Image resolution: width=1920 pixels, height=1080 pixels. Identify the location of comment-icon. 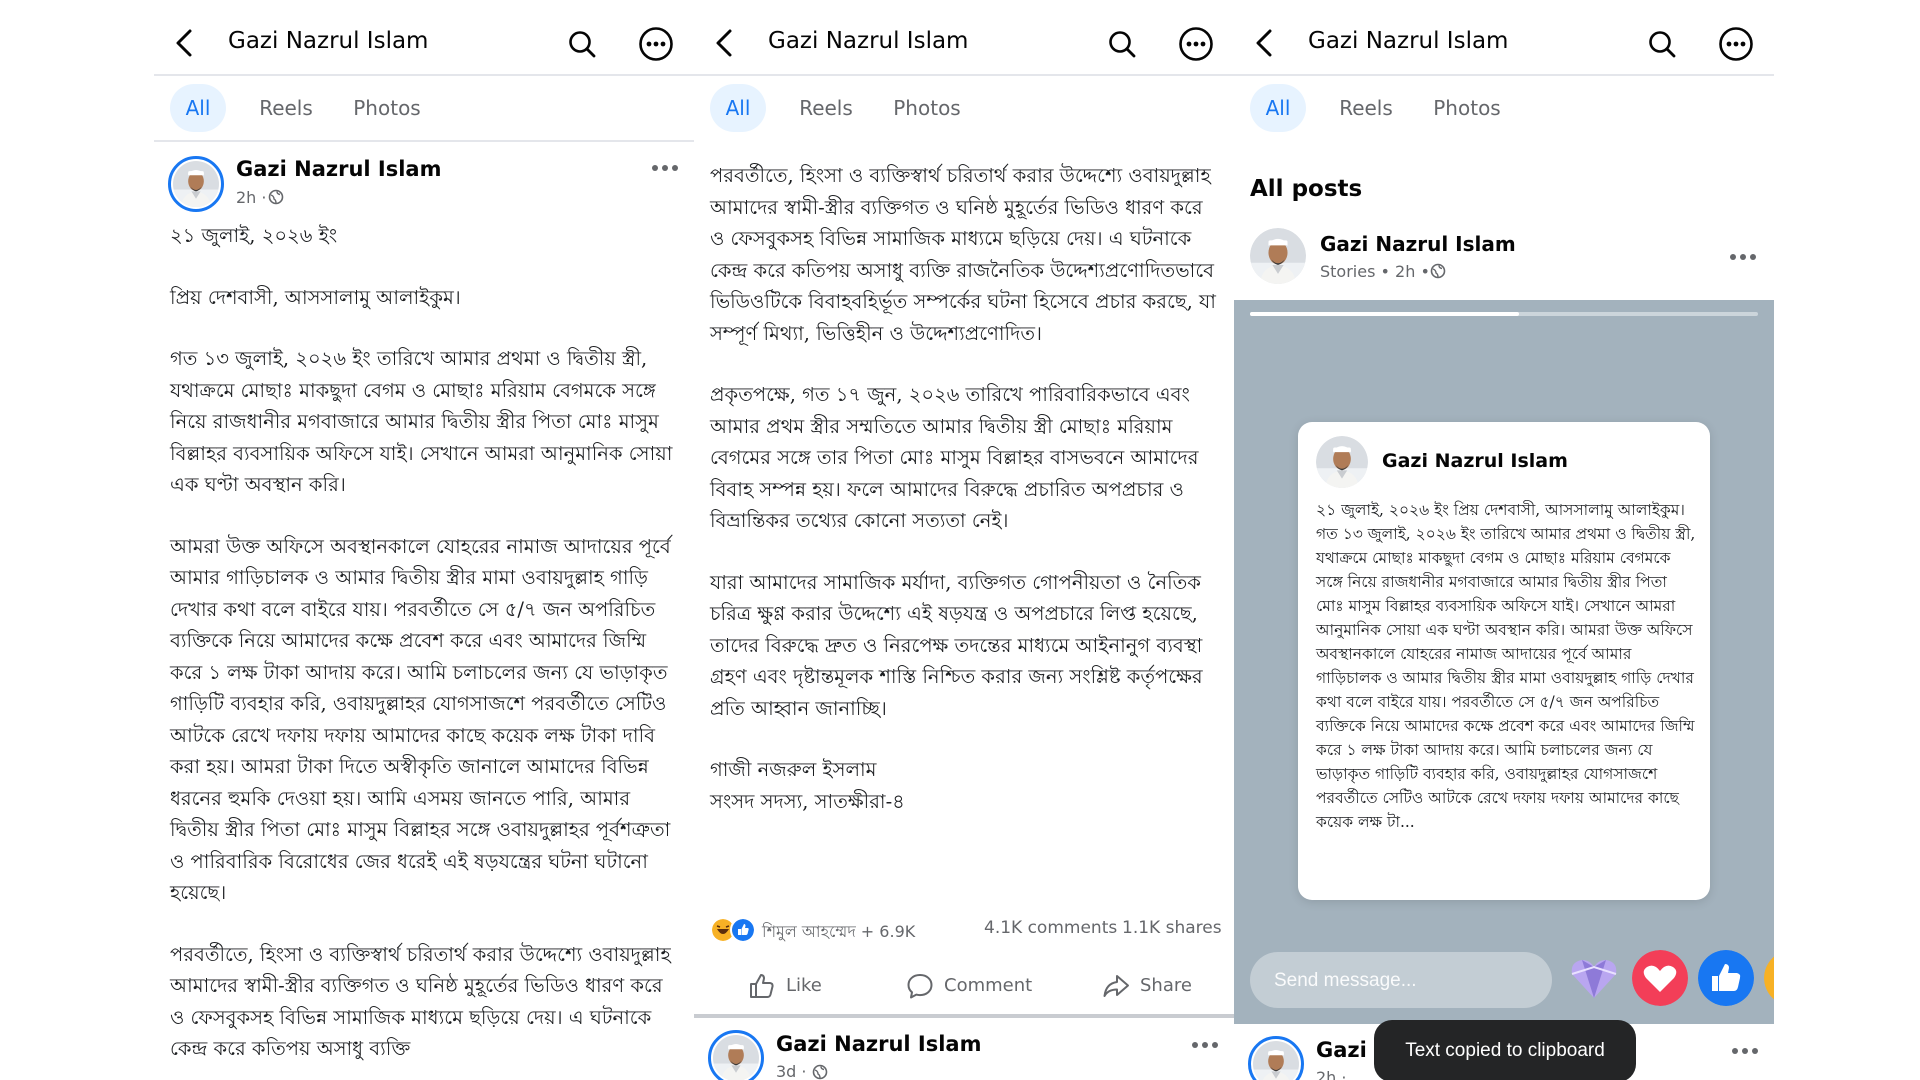
(920, 986).